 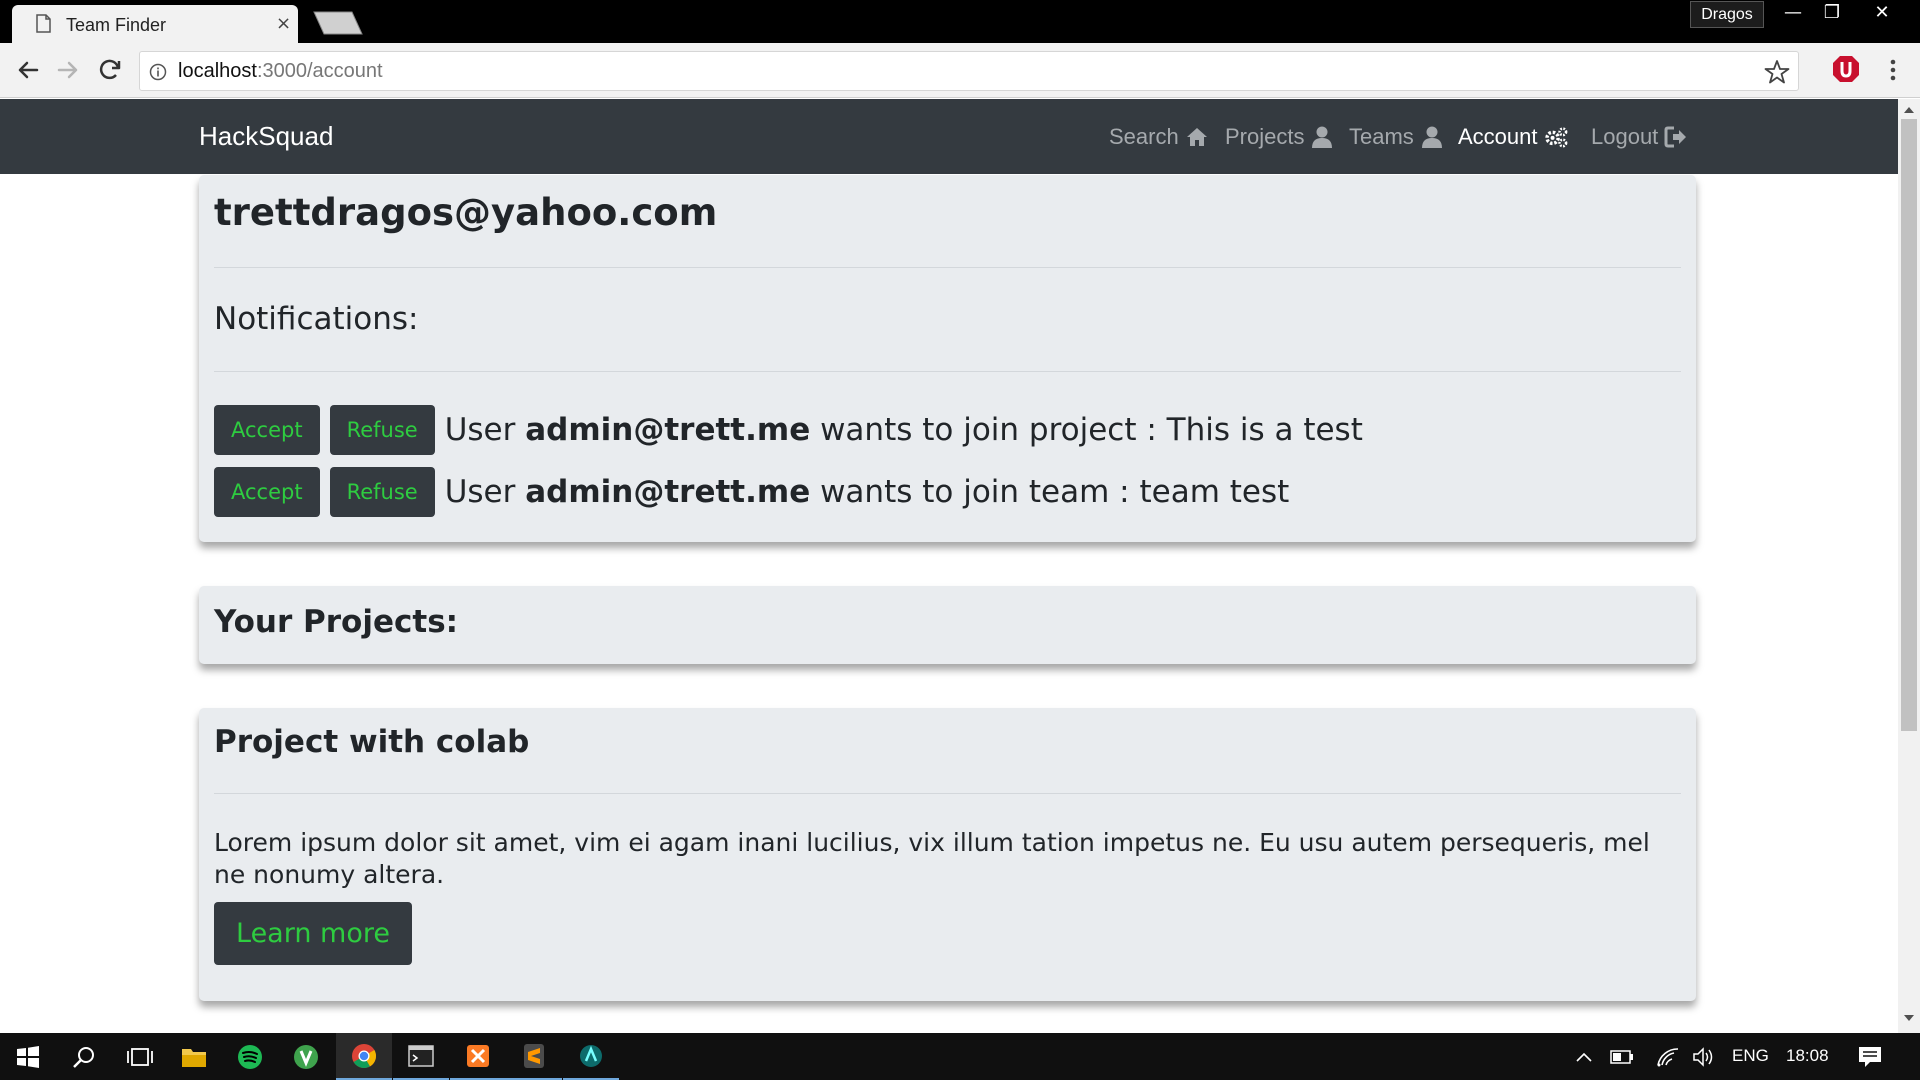 I want to click on reload-icon, so click(x=110, y=70).